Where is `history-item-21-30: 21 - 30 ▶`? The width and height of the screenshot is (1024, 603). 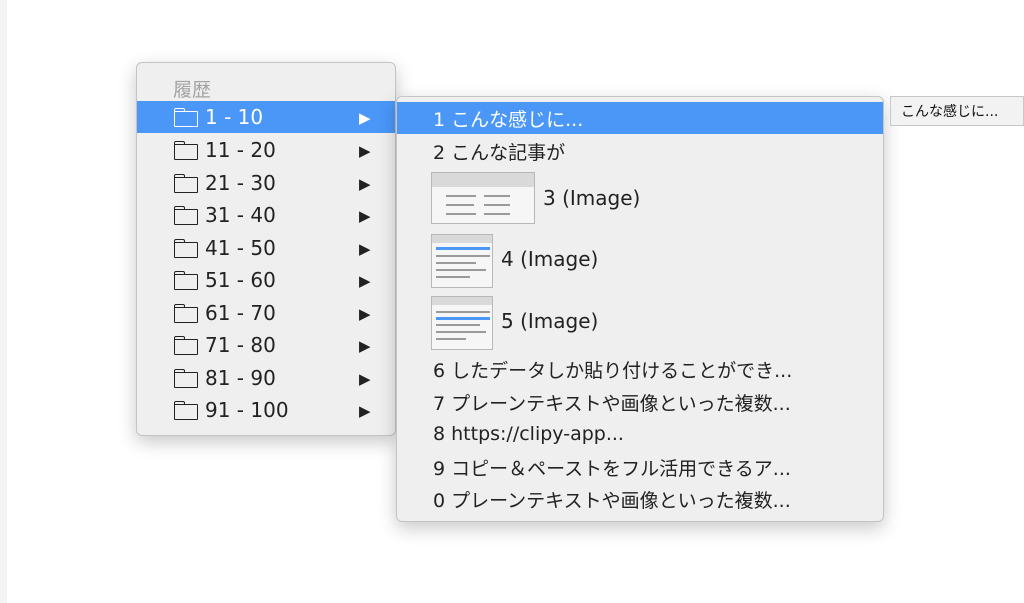 history-item-21-30: 21 - 30 ▶ is located at coordinates (266, 183).